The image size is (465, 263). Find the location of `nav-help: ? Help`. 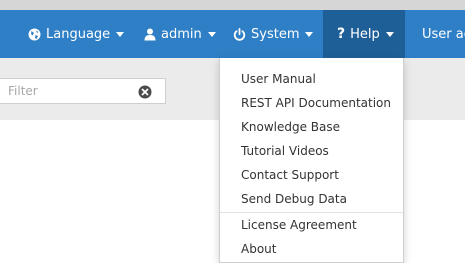

nav-help: ? Help is located at coordinates (364, 34).